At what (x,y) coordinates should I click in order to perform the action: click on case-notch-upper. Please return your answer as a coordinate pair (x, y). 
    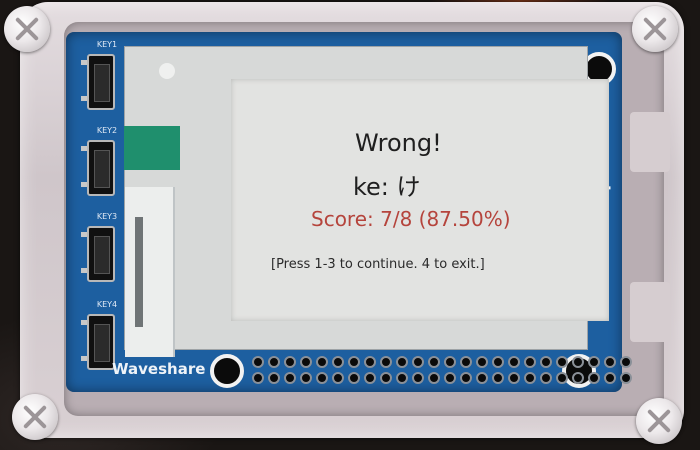
    Looking at the image, I should click on (650, 142).